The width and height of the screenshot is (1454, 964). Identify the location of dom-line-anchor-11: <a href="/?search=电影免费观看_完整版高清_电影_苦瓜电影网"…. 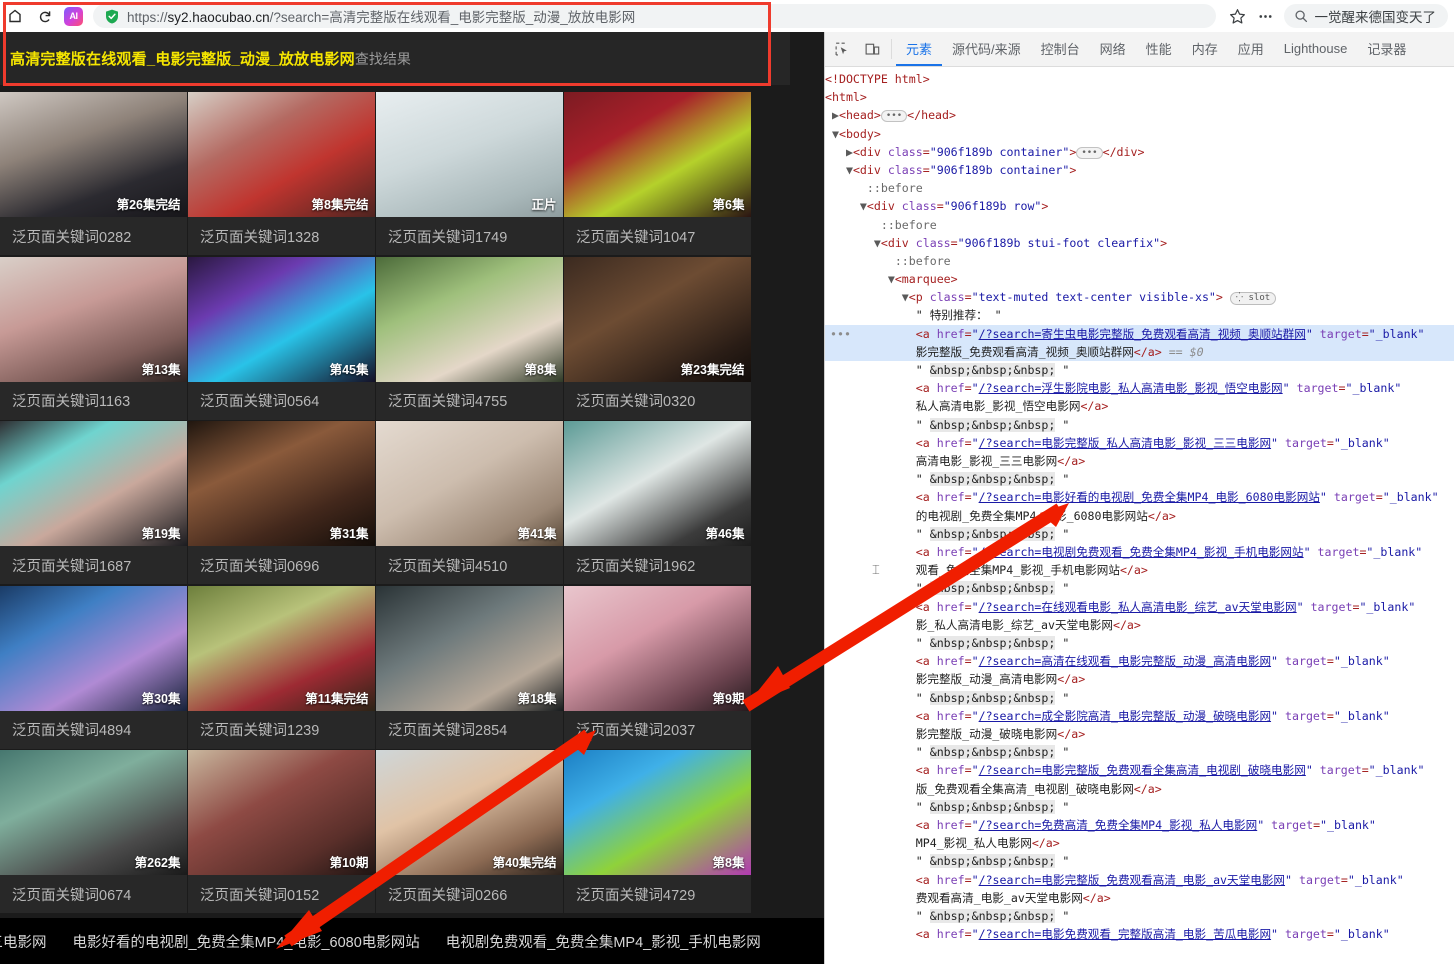
(1139, 934).